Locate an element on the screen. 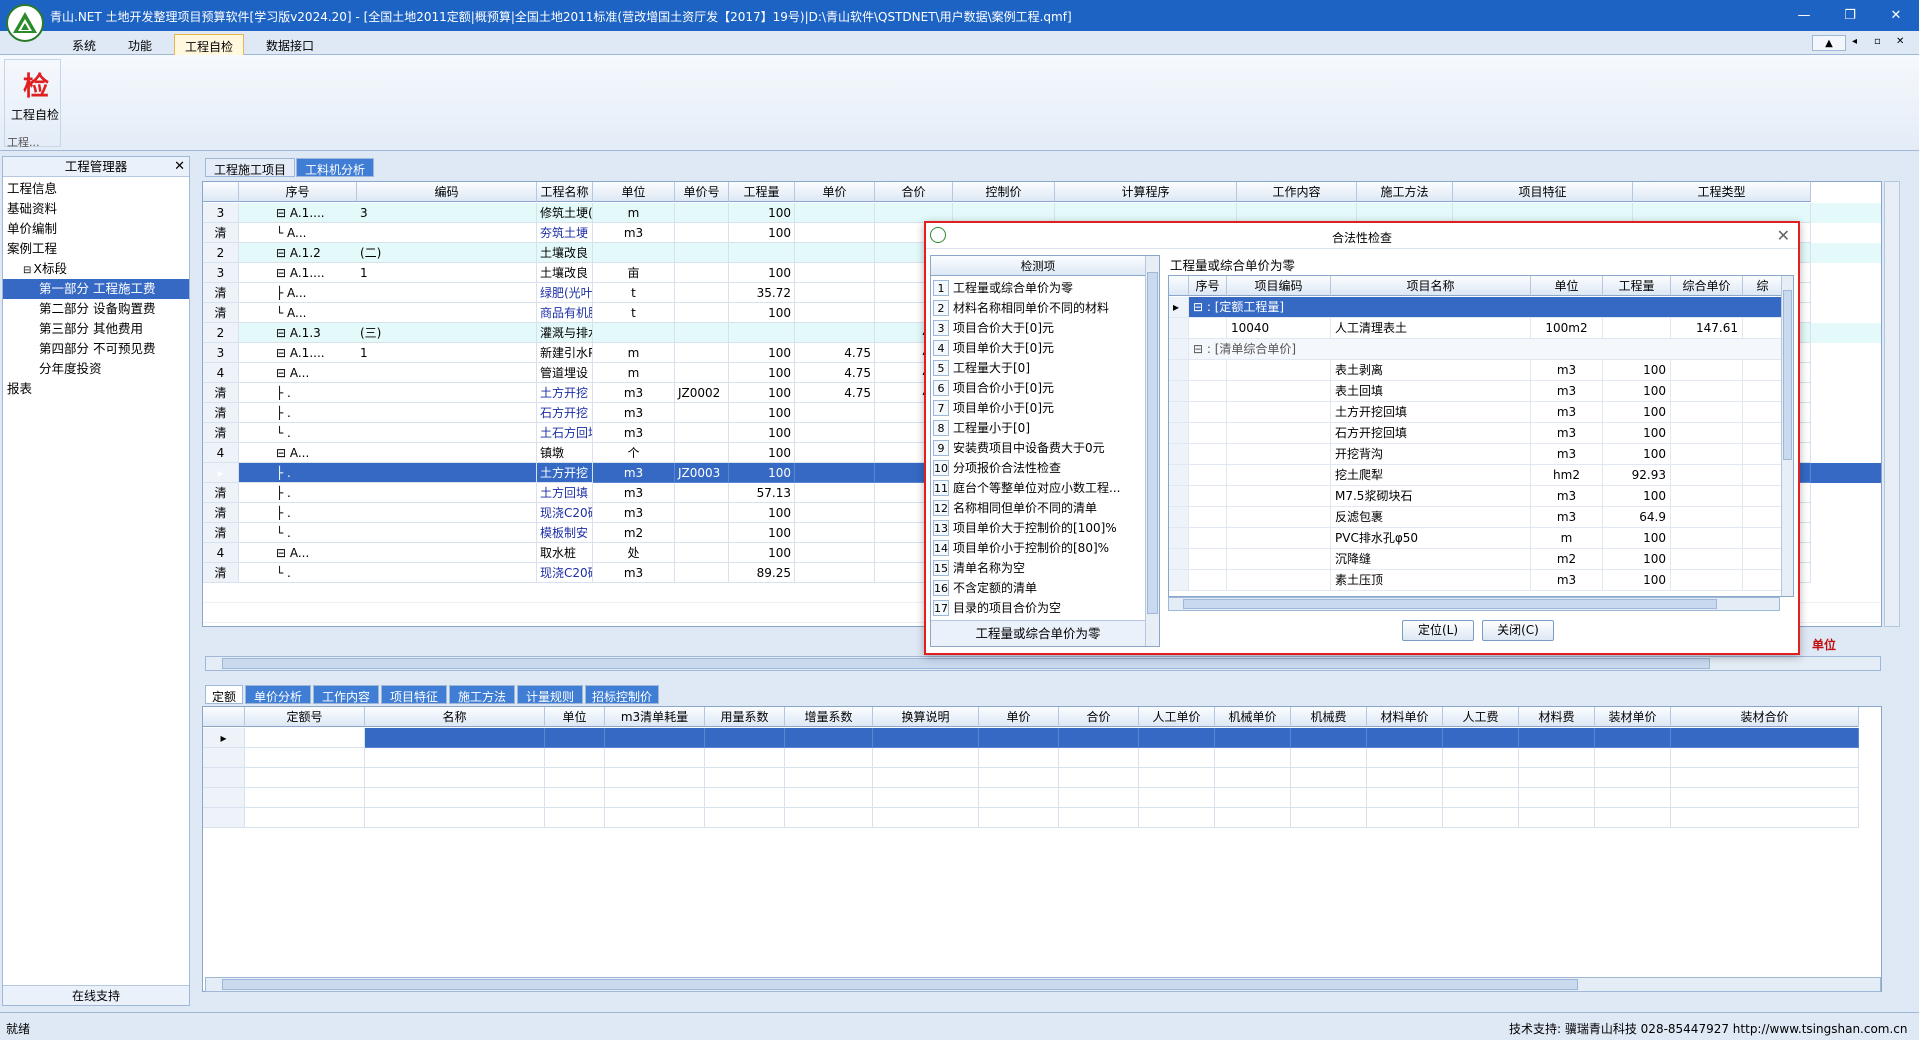  check-item: 14 项目单价小于控制价的[80]% is located at coordinates (1038, 548).